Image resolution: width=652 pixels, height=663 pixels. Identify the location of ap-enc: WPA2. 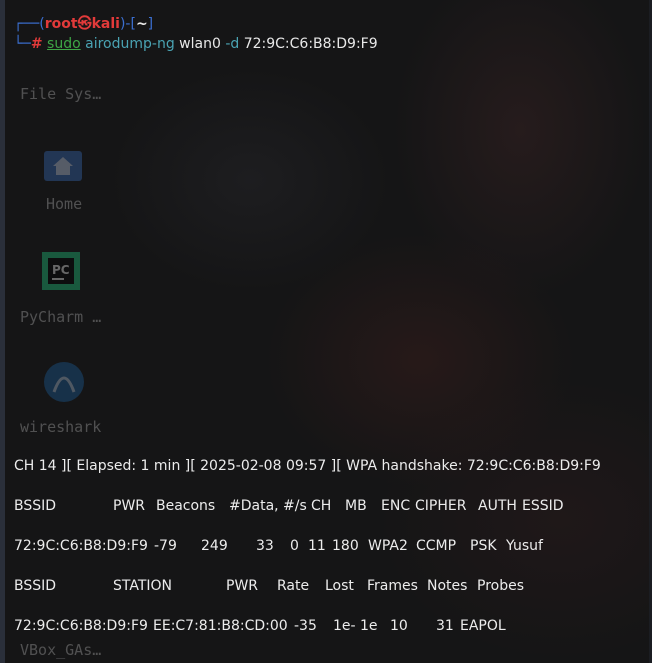
(388, 546).